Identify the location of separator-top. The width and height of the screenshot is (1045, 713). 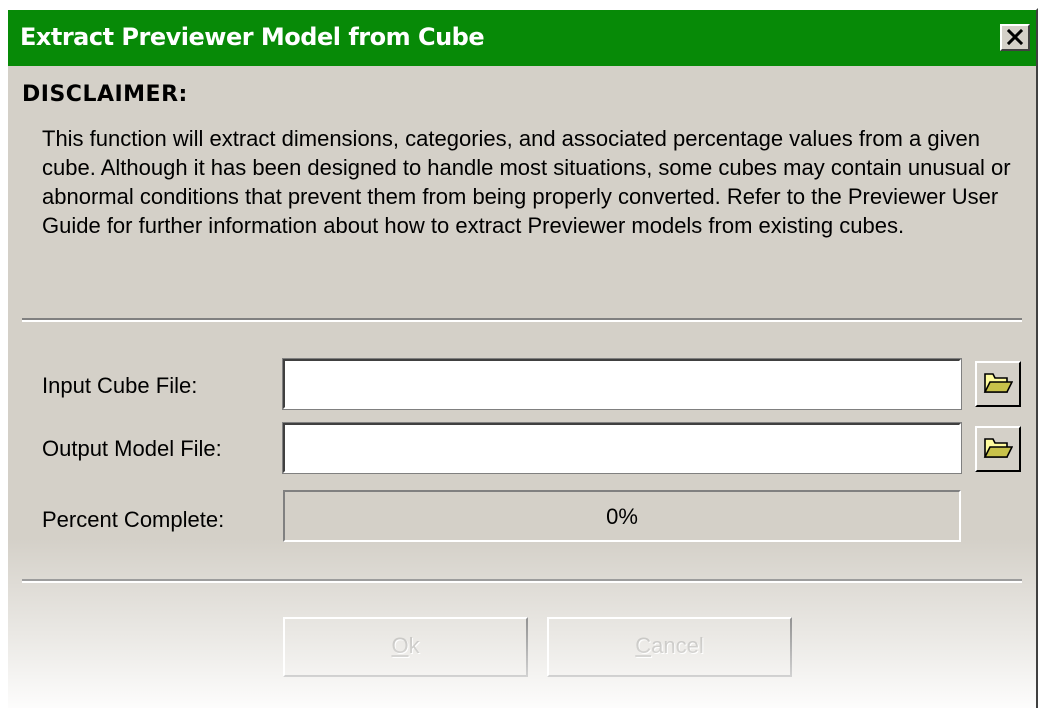
(522, 320).